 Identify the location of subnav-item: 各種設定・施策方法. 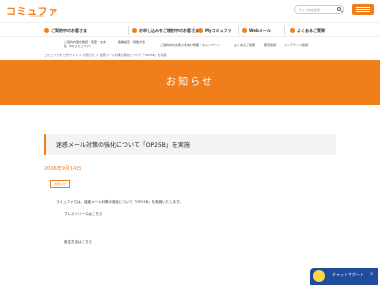
(131, 42).